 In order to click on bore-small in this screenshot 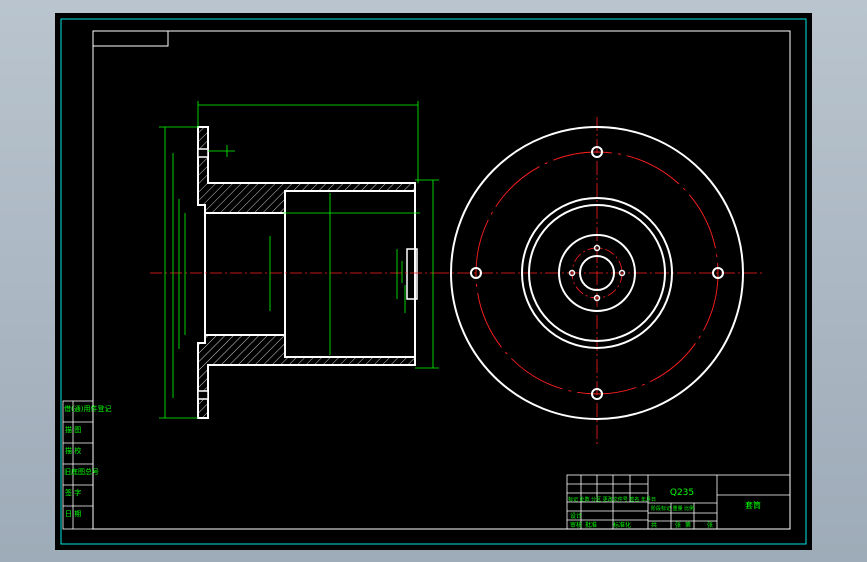, I will do `click(245, 274)`.